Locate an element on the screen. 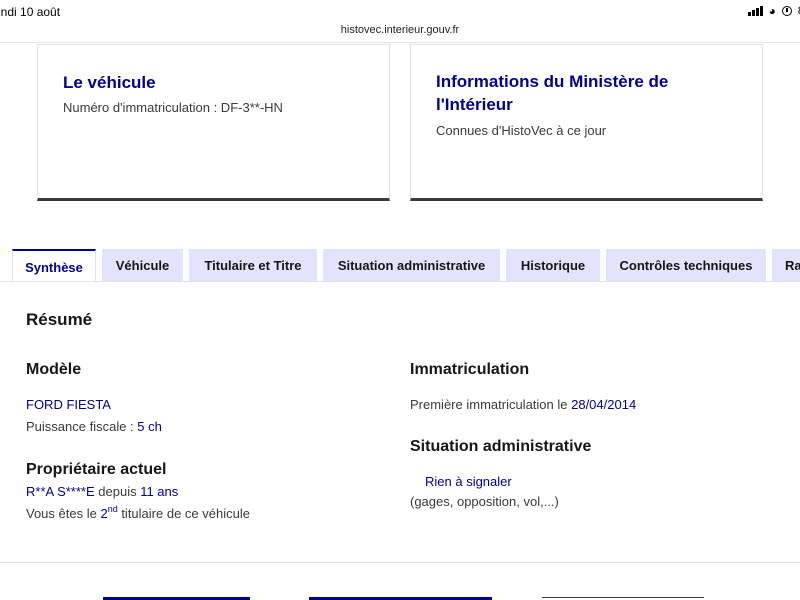 The width and height of the screenshot is (800, 600). admin-status-value: Rien à signaler is located at coordinates (468, 481).